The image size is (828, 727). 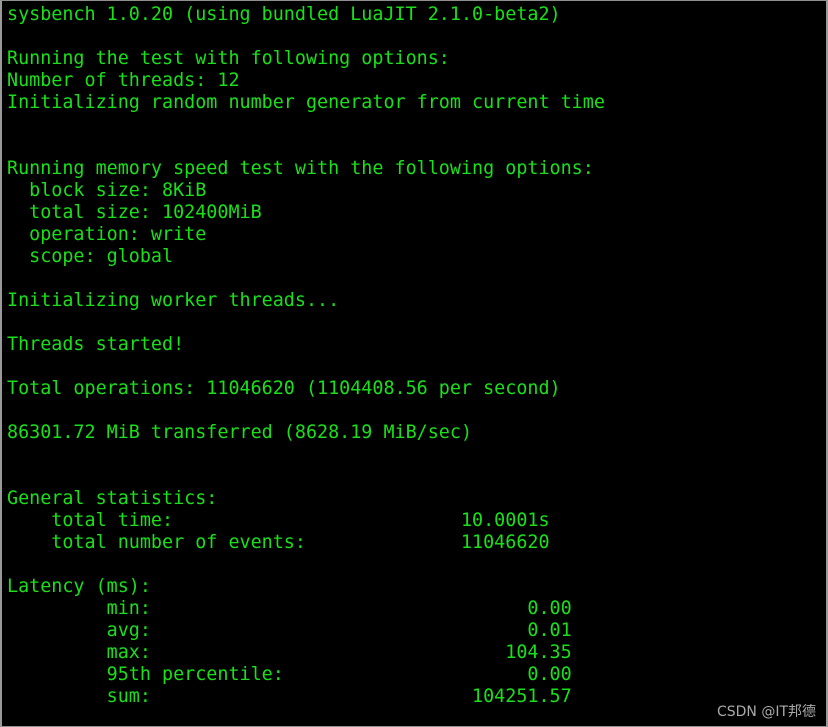 What do you see at coordinates (289, 674) in the screenshot?
I see `terminal-line: 95th percentile: 0.00` at bounding box center [289, 674].